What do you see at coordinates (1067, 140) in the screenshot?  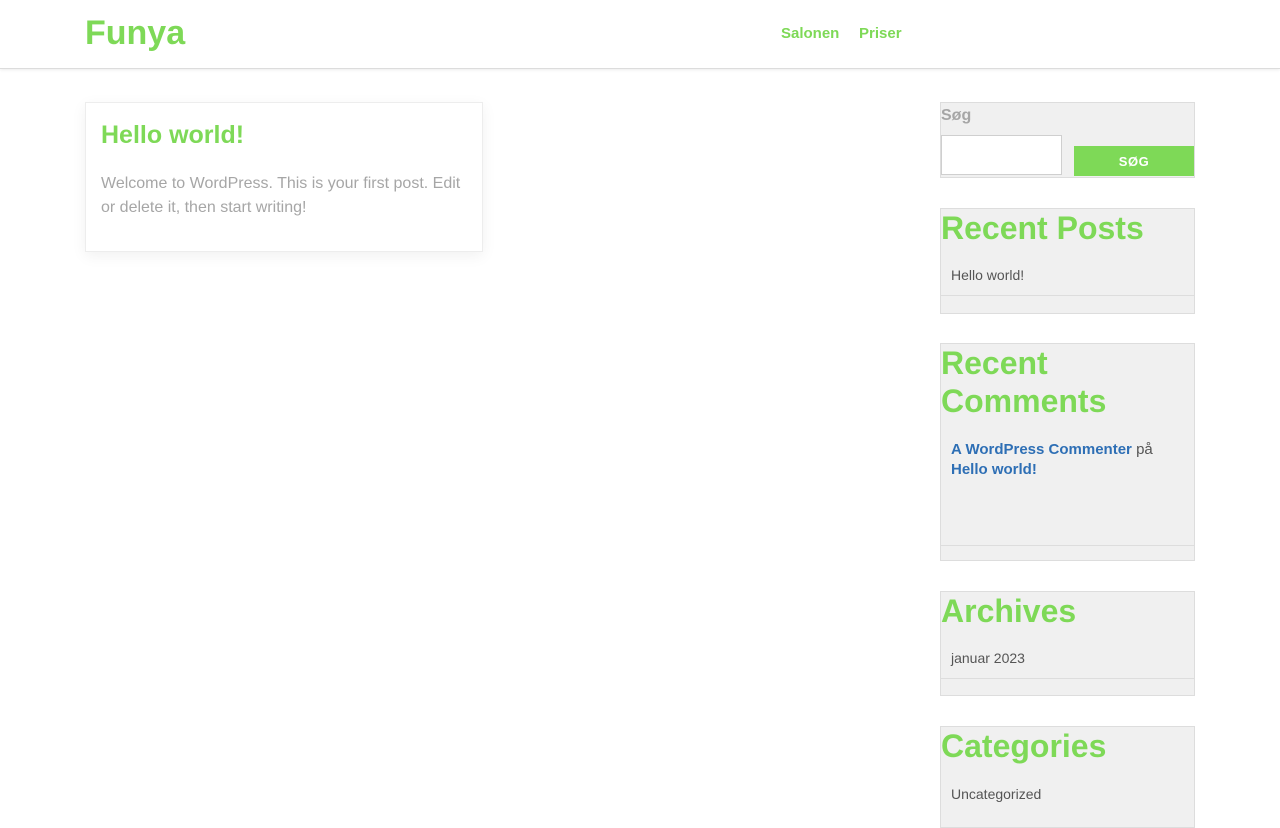 I see `search-widget: Søg SØG` at bounding box center [1067, 140].